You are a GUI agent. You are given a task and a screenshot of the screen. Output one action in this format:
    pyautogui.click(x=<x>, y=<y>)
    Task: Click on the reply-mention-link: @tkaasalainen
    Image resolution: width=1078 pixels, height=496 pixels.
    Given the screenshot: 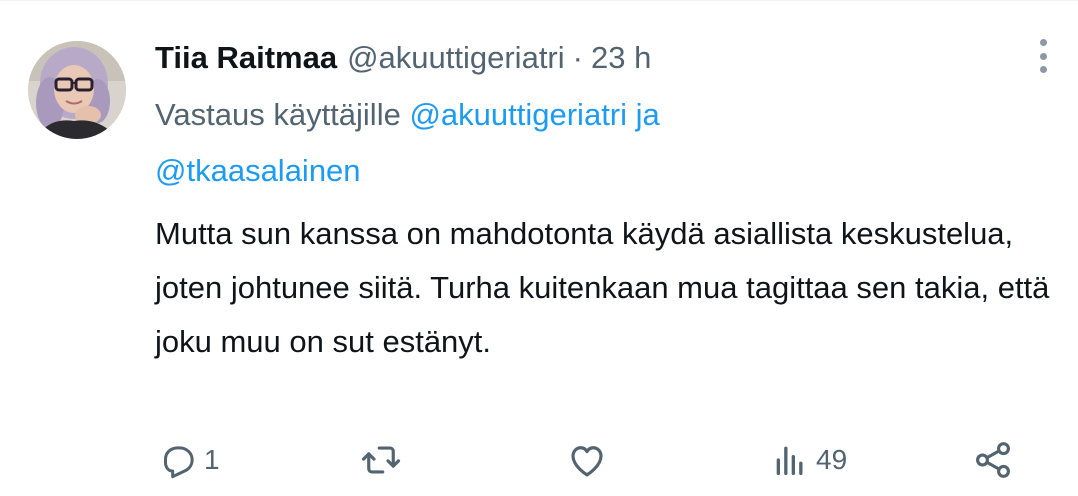 What is the action you would take?
    pyautogui.click(x=258, y=170)
    